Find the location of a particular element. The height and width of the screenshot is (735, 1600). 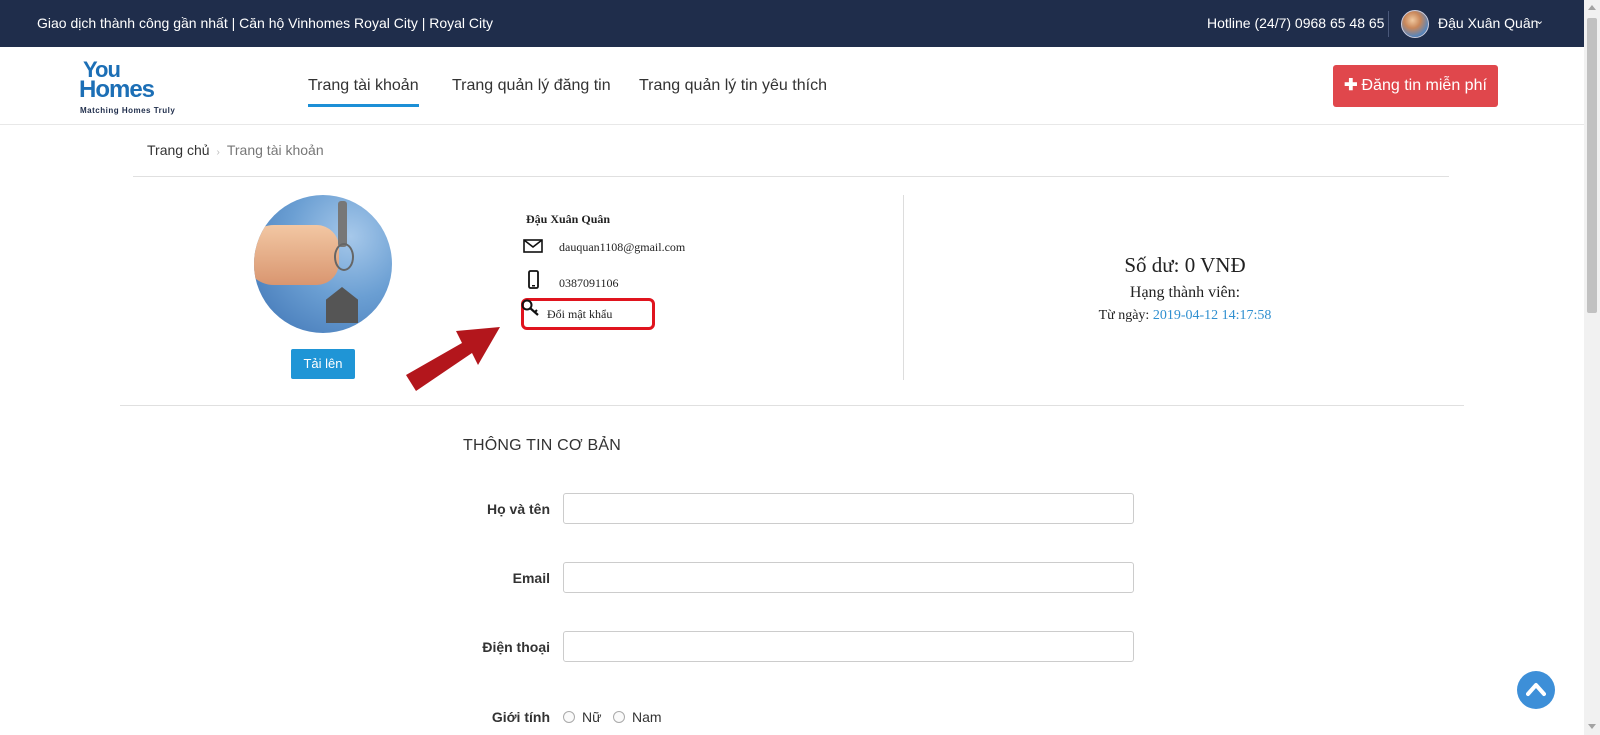

chevron-up-icon is located at coordinates (1536, 689).